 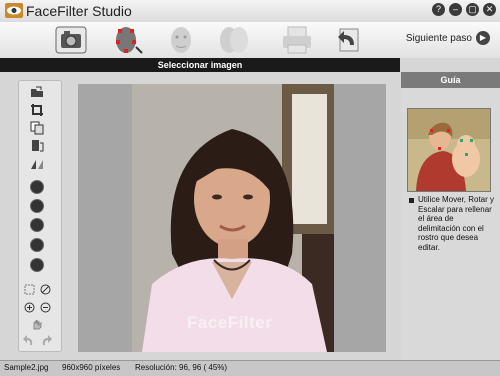 I want to click on next-step-button: ▶, so click(x=483, y=38).